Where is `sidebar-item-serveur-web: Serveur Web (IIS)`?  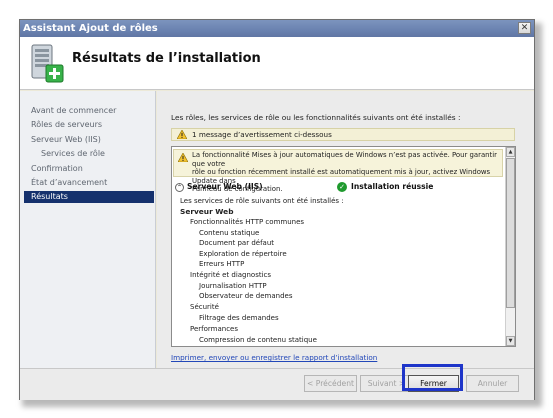
sidebar-item-serveur-web: Serveur Web (IIS) is located at coordinates (66, 139).